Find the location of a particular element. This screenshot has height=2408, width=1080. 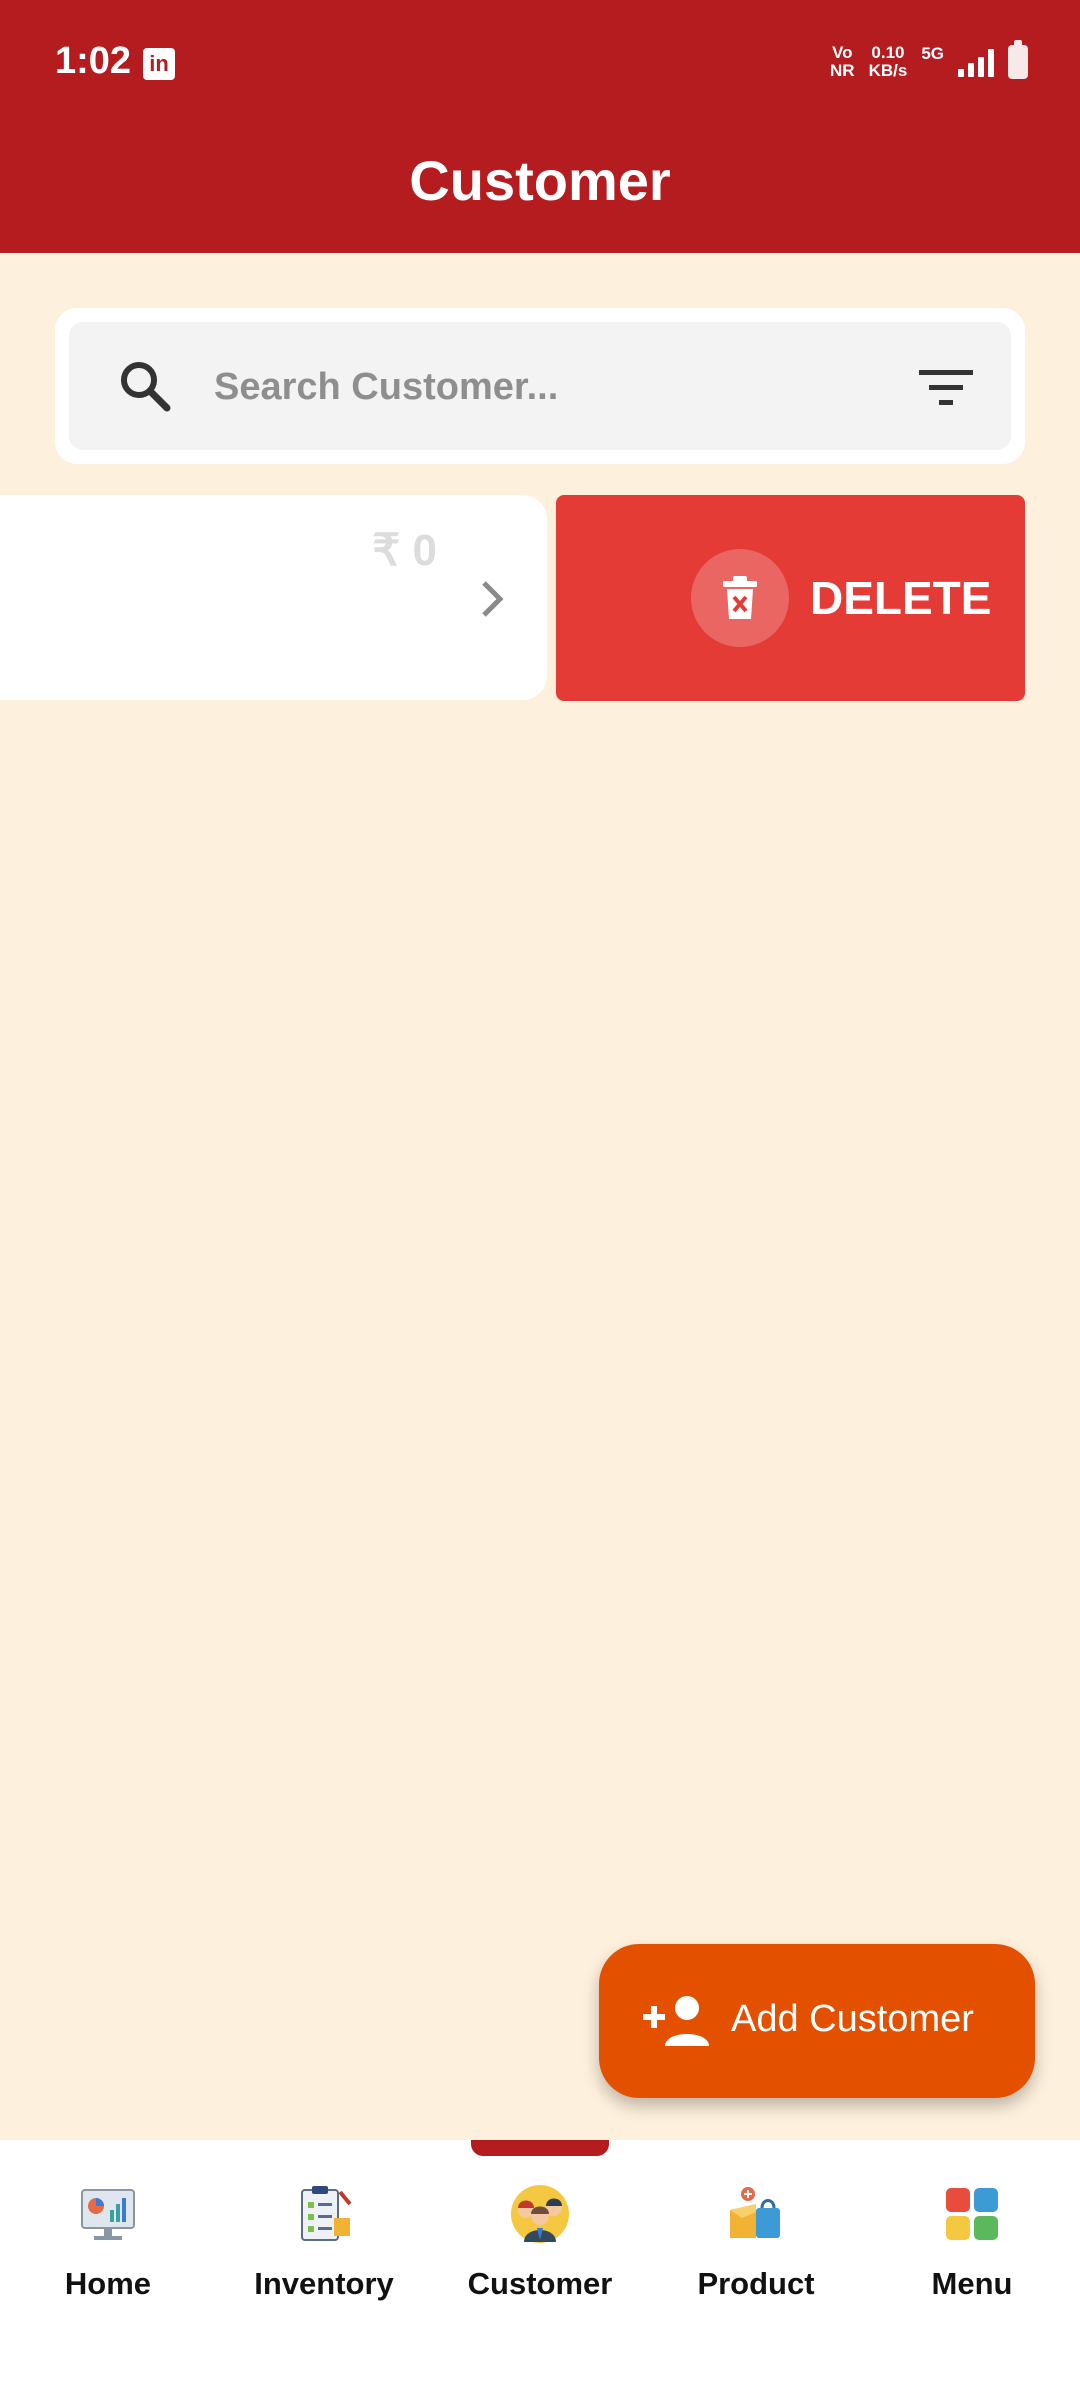

volte-indicator: Vo NR is located at coordinates (842, 61).